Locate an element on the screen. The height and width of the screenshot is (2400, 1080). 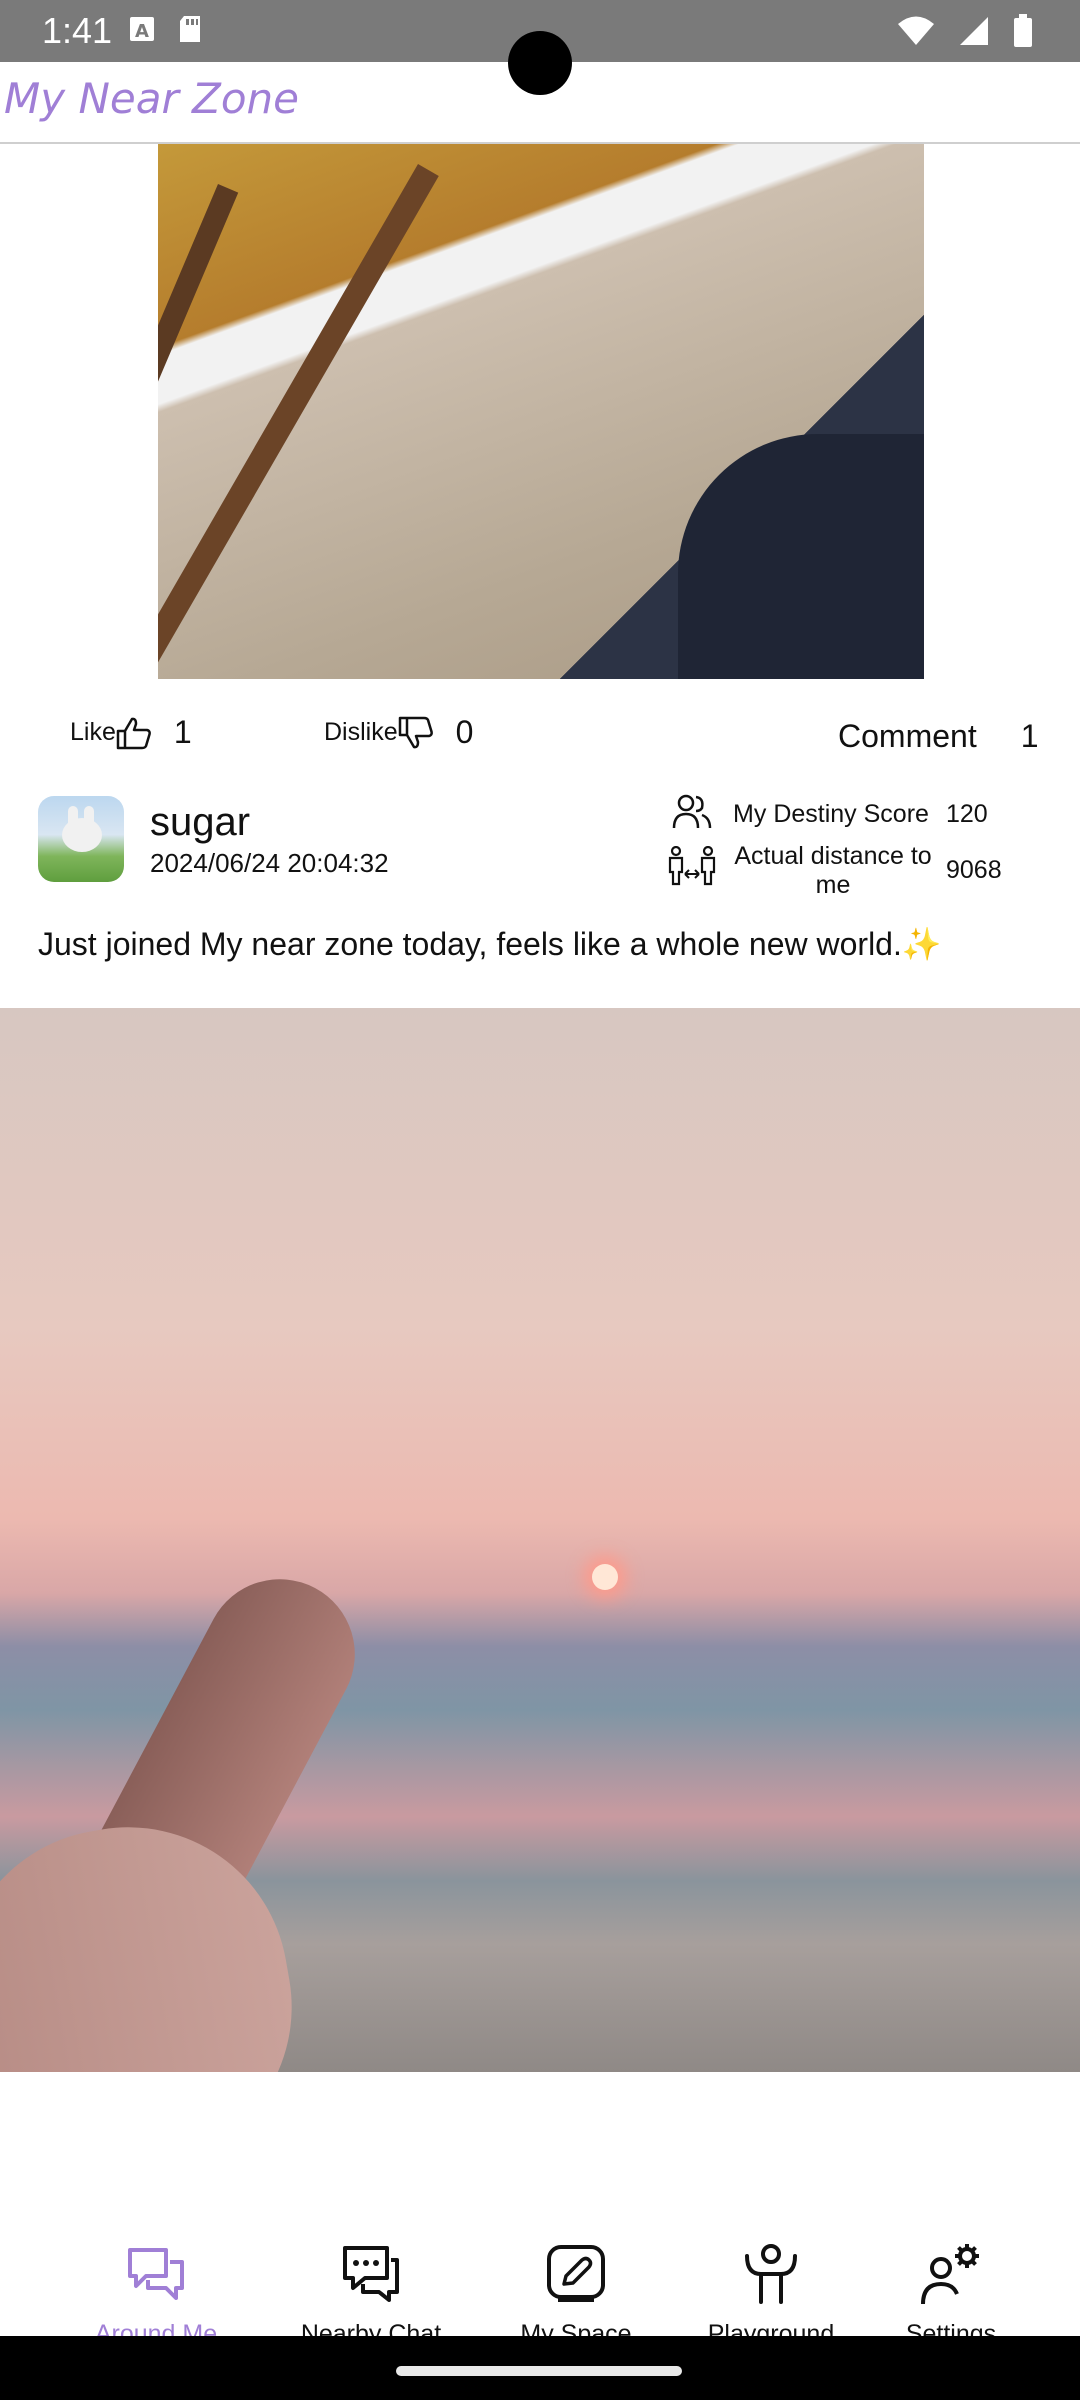
user-gear-icon is located at coordinates (950, 2274).